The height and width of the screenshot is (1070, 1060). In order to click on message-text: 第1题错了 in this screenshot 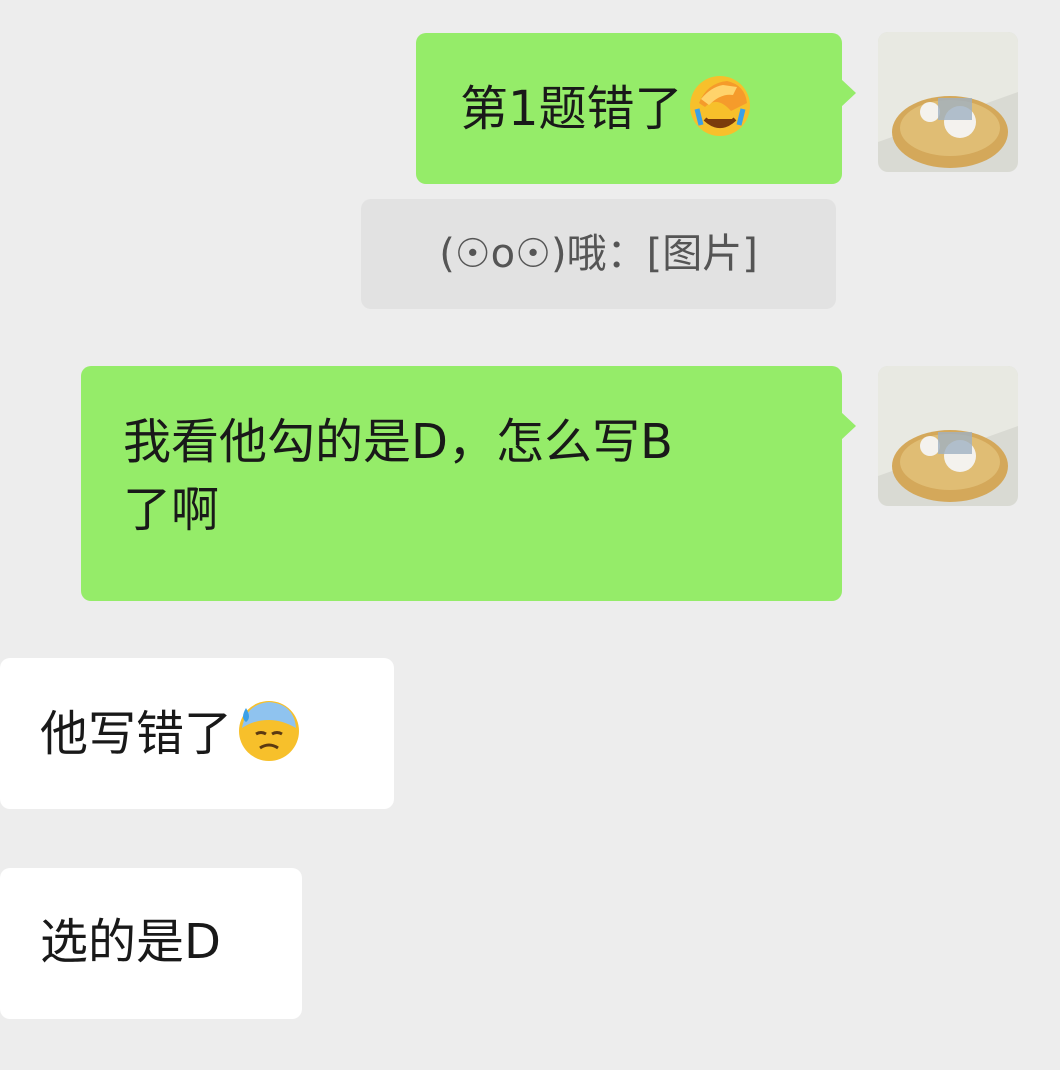, I will do `click(571, 109)`.